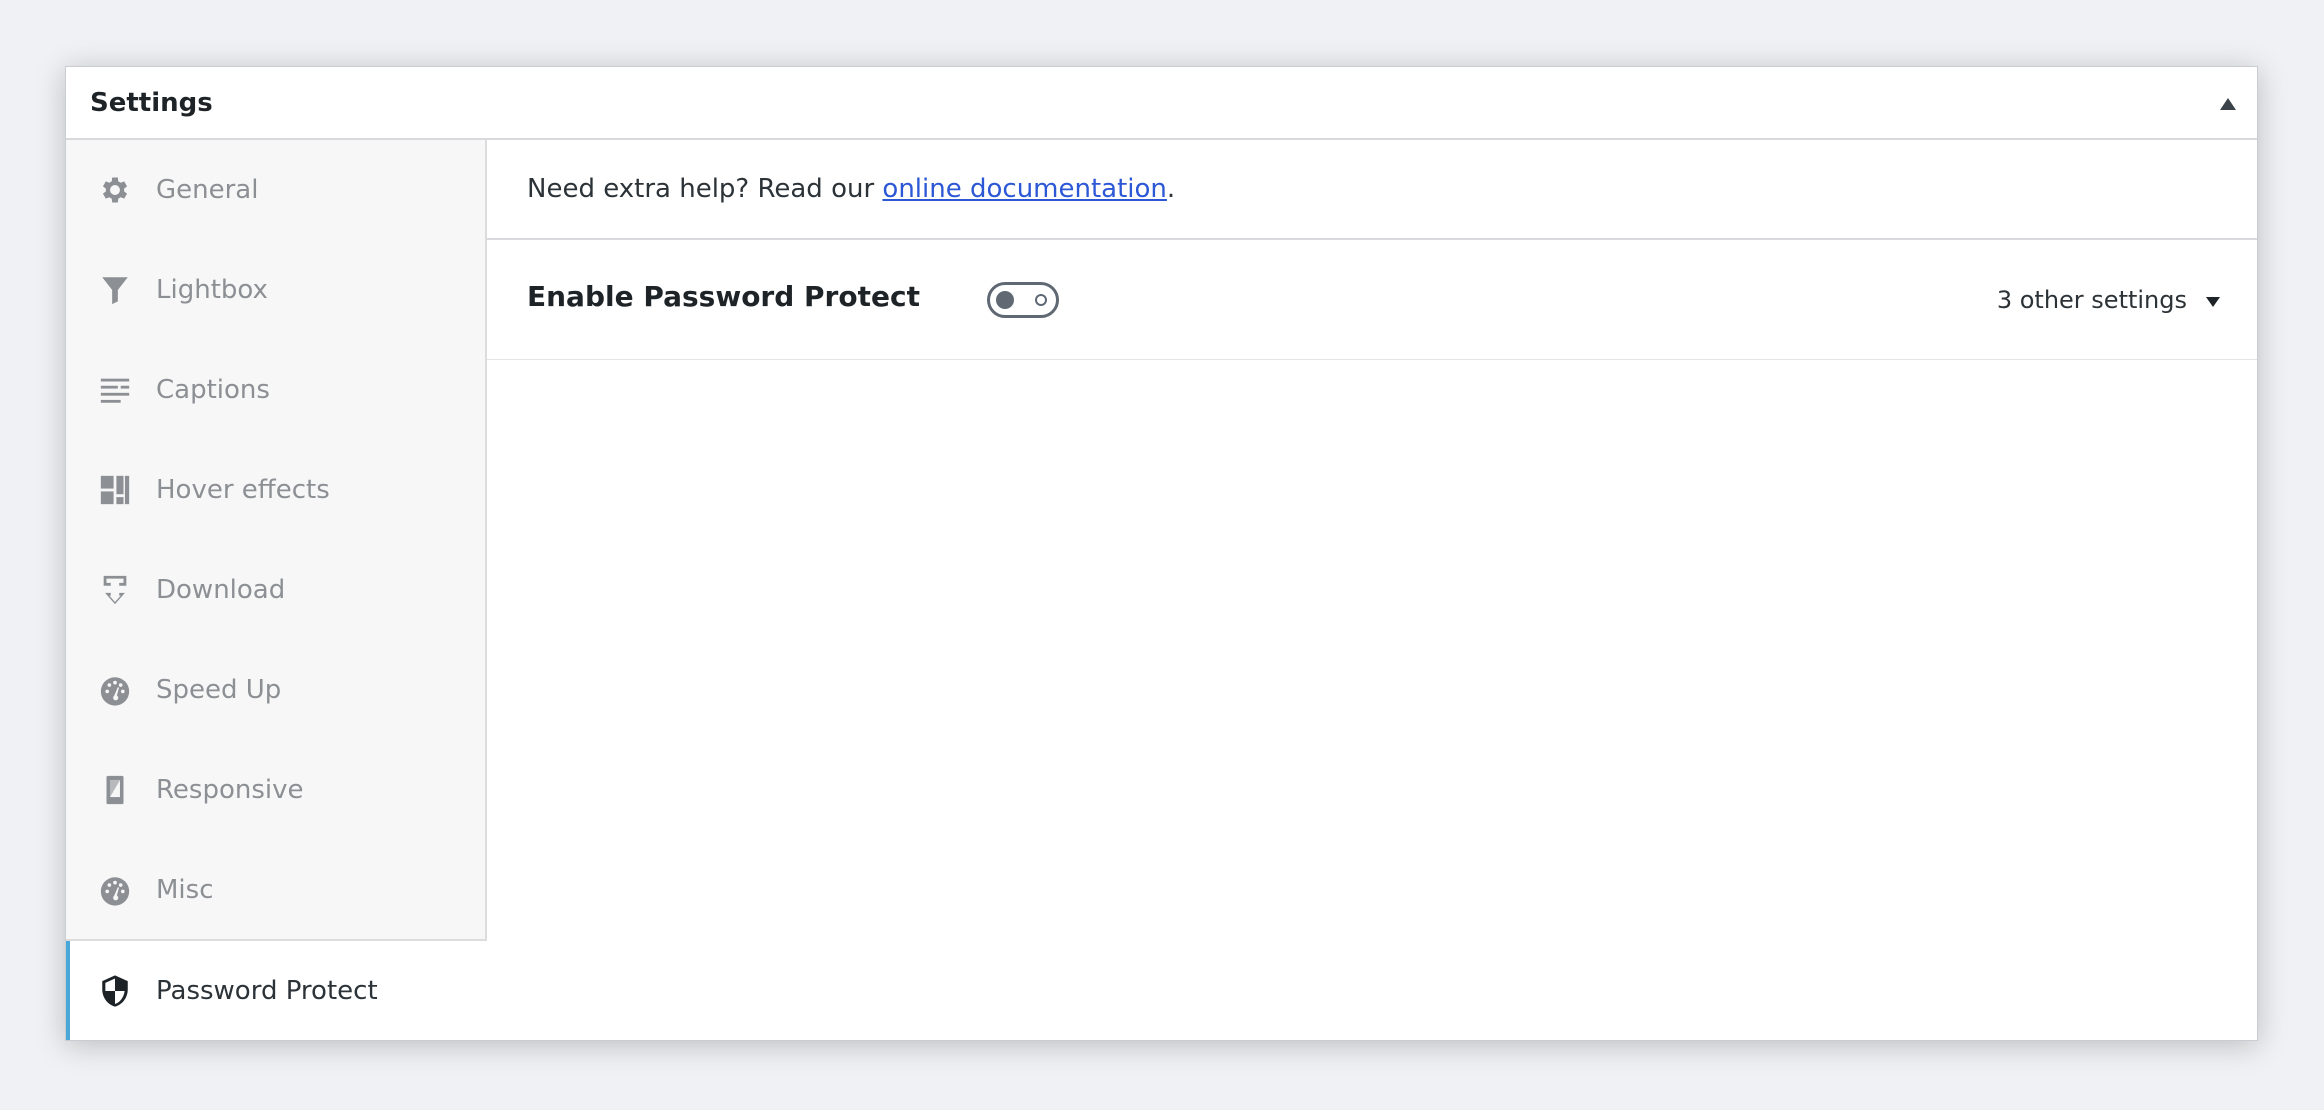  I want to click on other-settings-label: 3 other settings, so click(2091, 300).